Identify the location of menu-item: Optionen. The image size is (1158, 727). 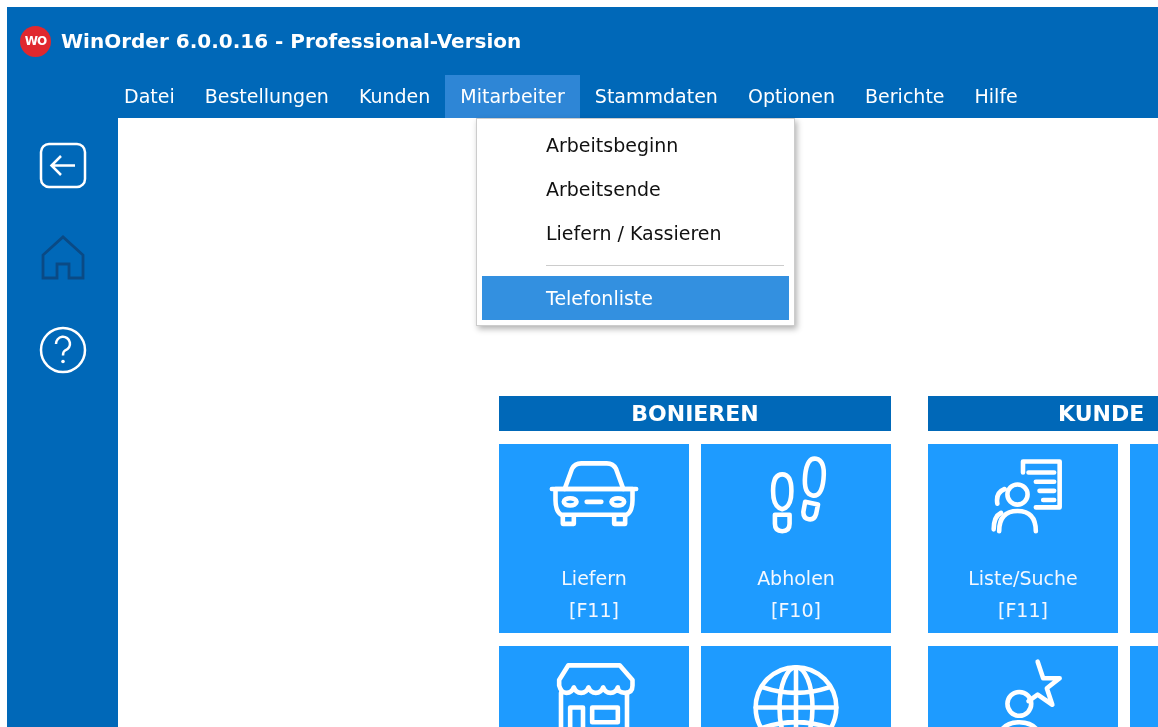
(791, 96).